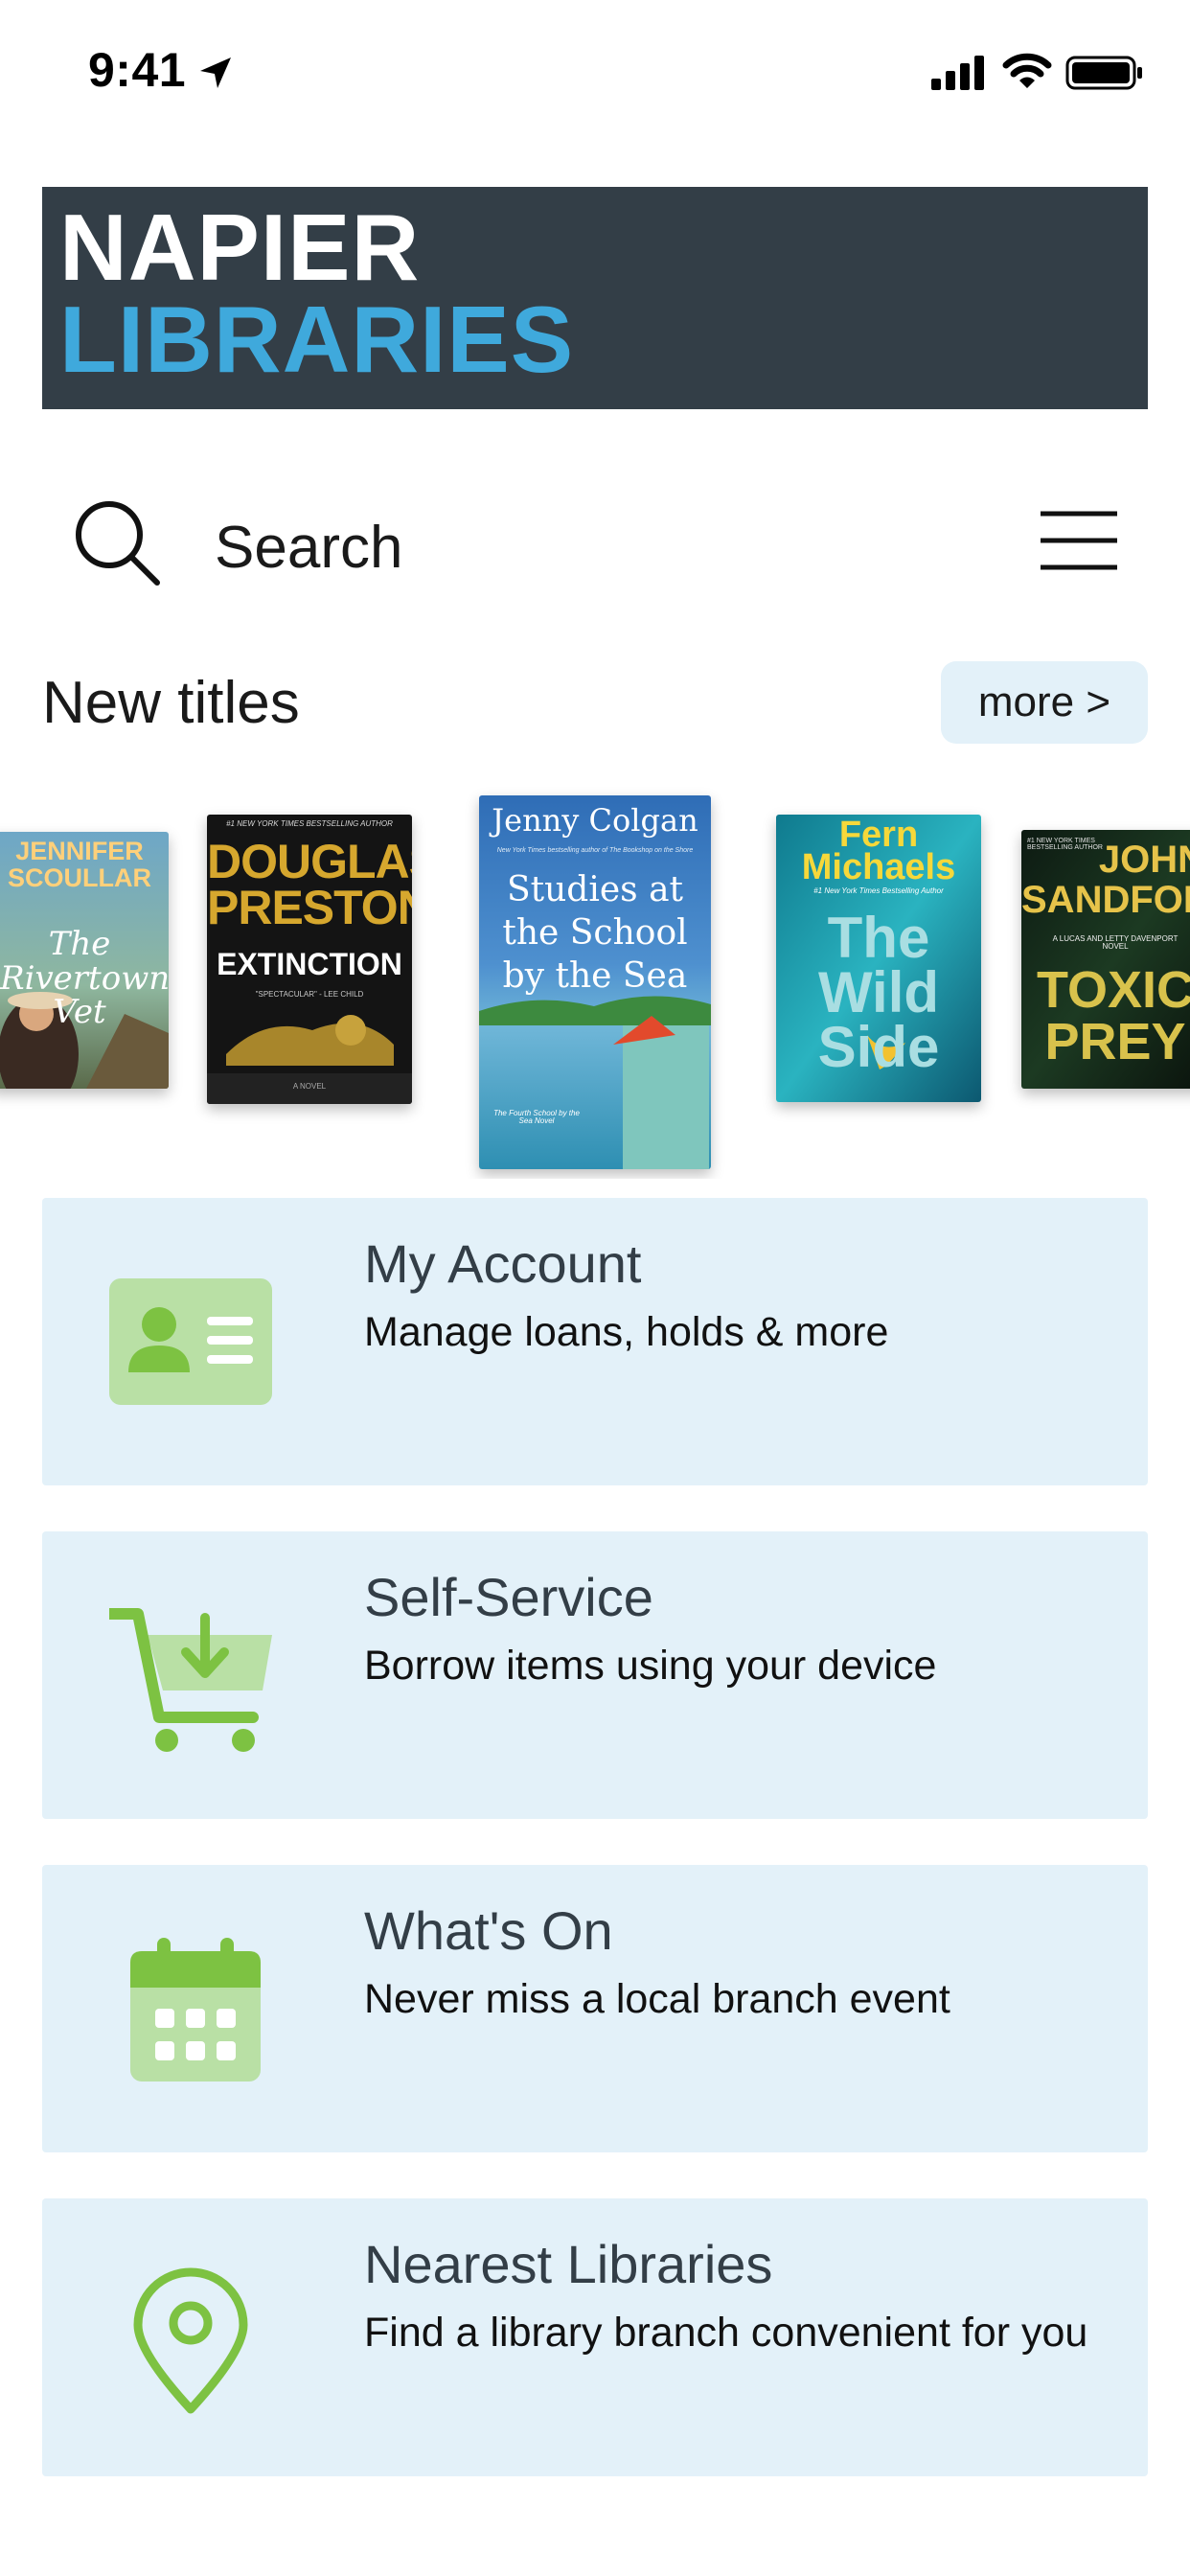  What do you see at coordinates (310, 884) in the screenshot?
I see `book-author: DOUGLAS PRESTON` at bounding box center [310, 884].